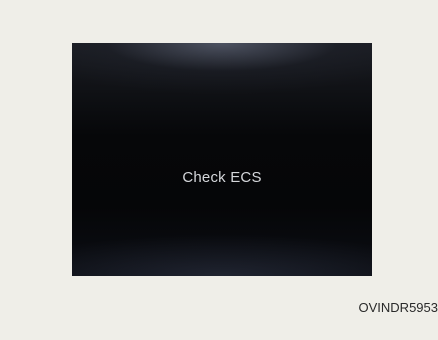 The image size is (438, 340). What do you see at coordinates (222, 177) in the screenshot?
I see `warning-message: Check ECS` at bounding box center [222, 177].